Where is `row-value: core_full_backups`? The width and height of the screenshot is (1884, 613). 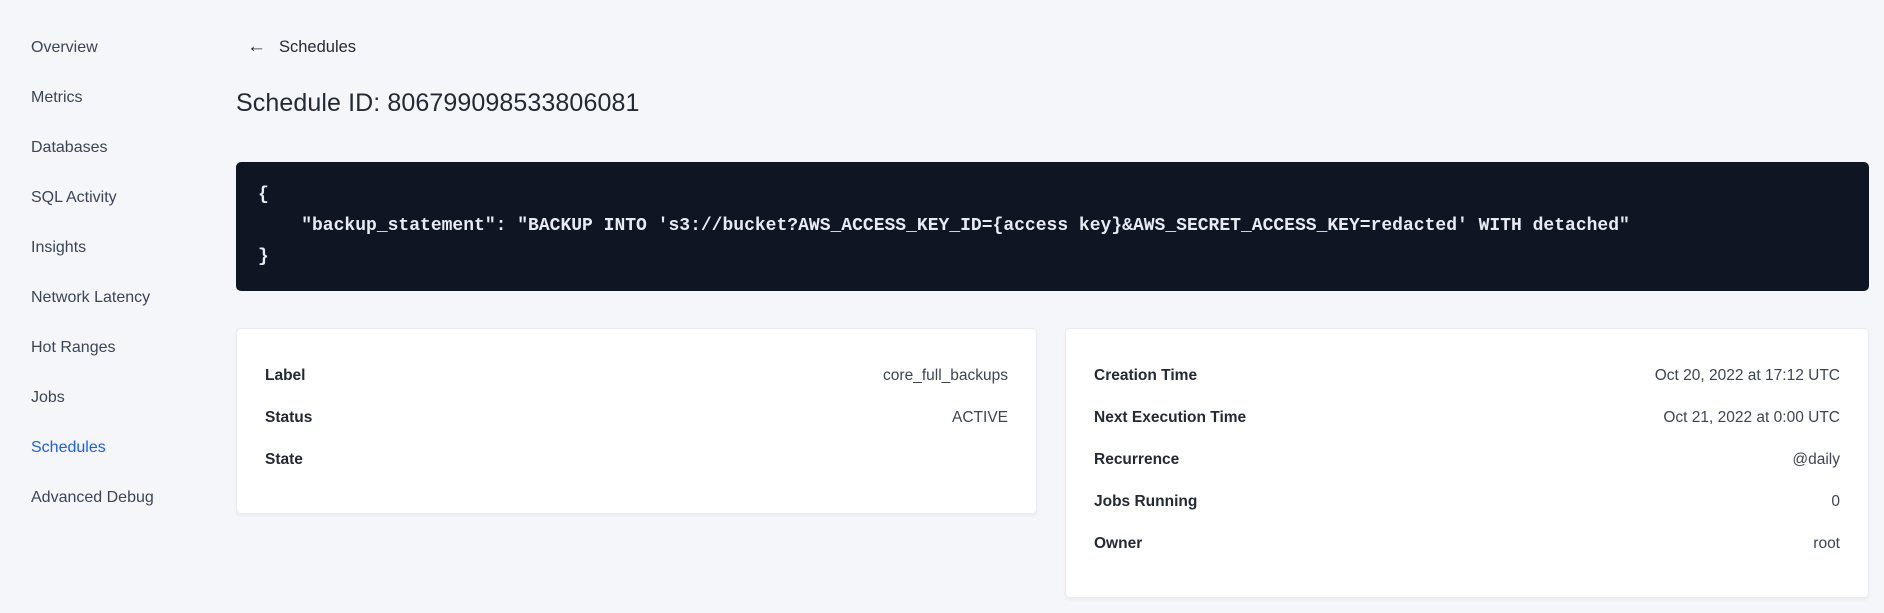 row-value: core_full_backups is located at coordinates (945, 375).